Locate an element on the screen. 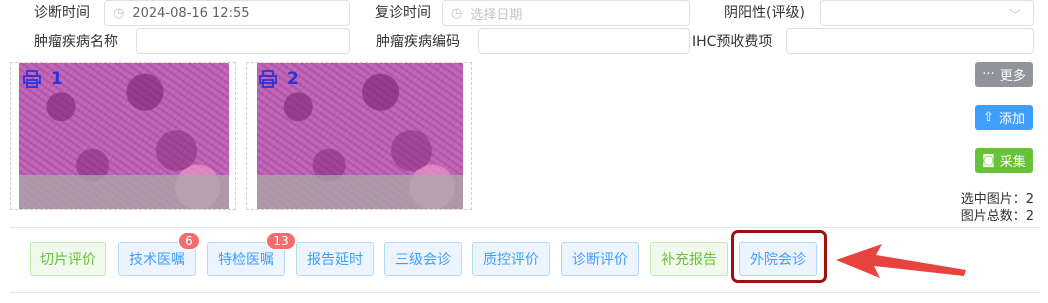  followup-time-field: ◷ 选择日期 is located at coordinates (566, 13).